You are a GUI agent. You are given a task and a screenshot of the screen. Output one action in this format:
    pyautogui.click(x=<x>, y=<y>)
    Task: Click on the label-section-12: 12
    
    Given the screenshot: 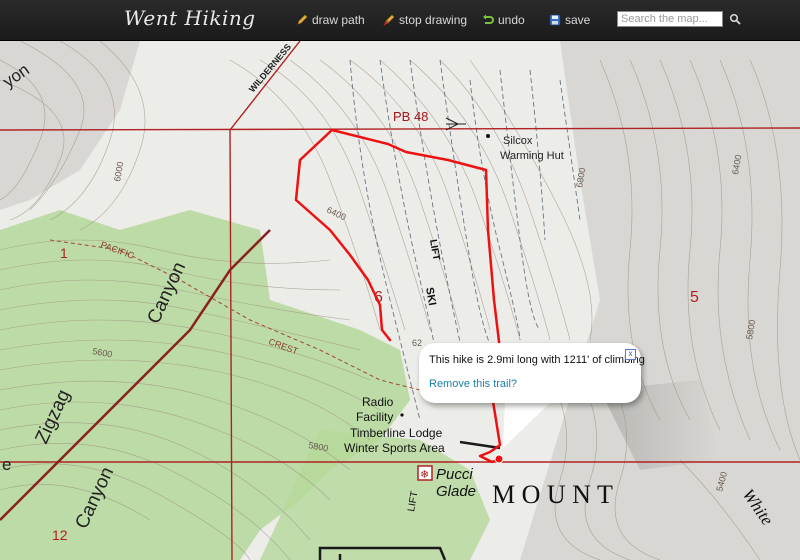 What is the action you would take?
    pyautogui.click(x=60, y=535)
    